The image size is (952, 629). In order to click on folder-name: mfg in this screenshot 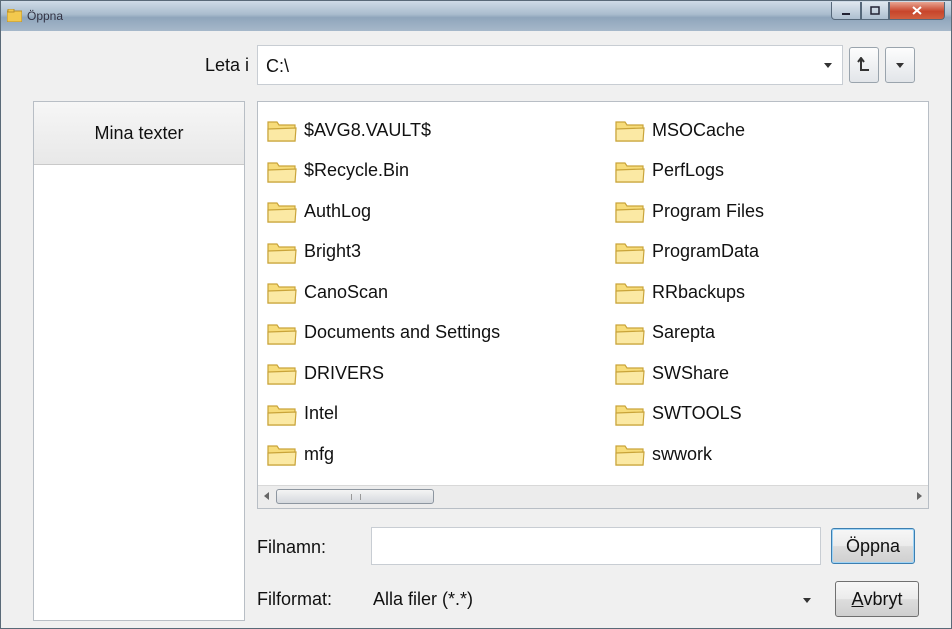, I will do `click(319, 453)`.